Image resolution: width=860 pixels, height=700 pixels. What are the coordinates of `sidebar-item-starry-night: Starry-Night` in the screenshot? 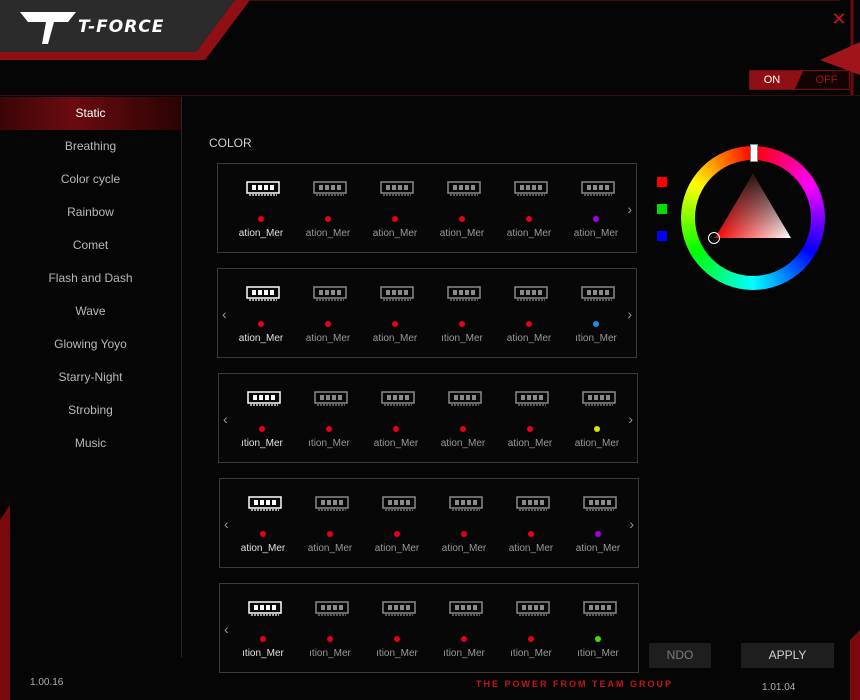 It's located at (90, 377).